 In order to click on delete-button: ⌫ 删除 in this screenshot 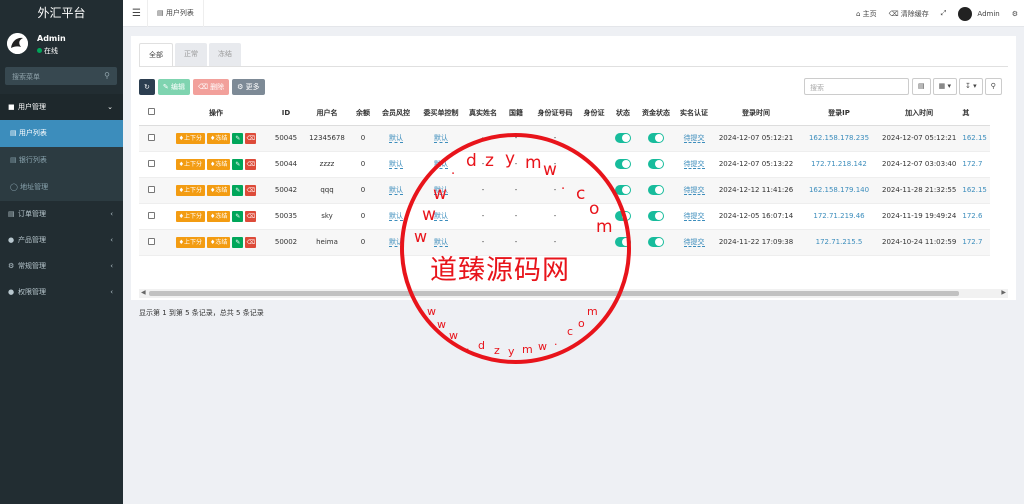, I will do `click(211, 87)`.